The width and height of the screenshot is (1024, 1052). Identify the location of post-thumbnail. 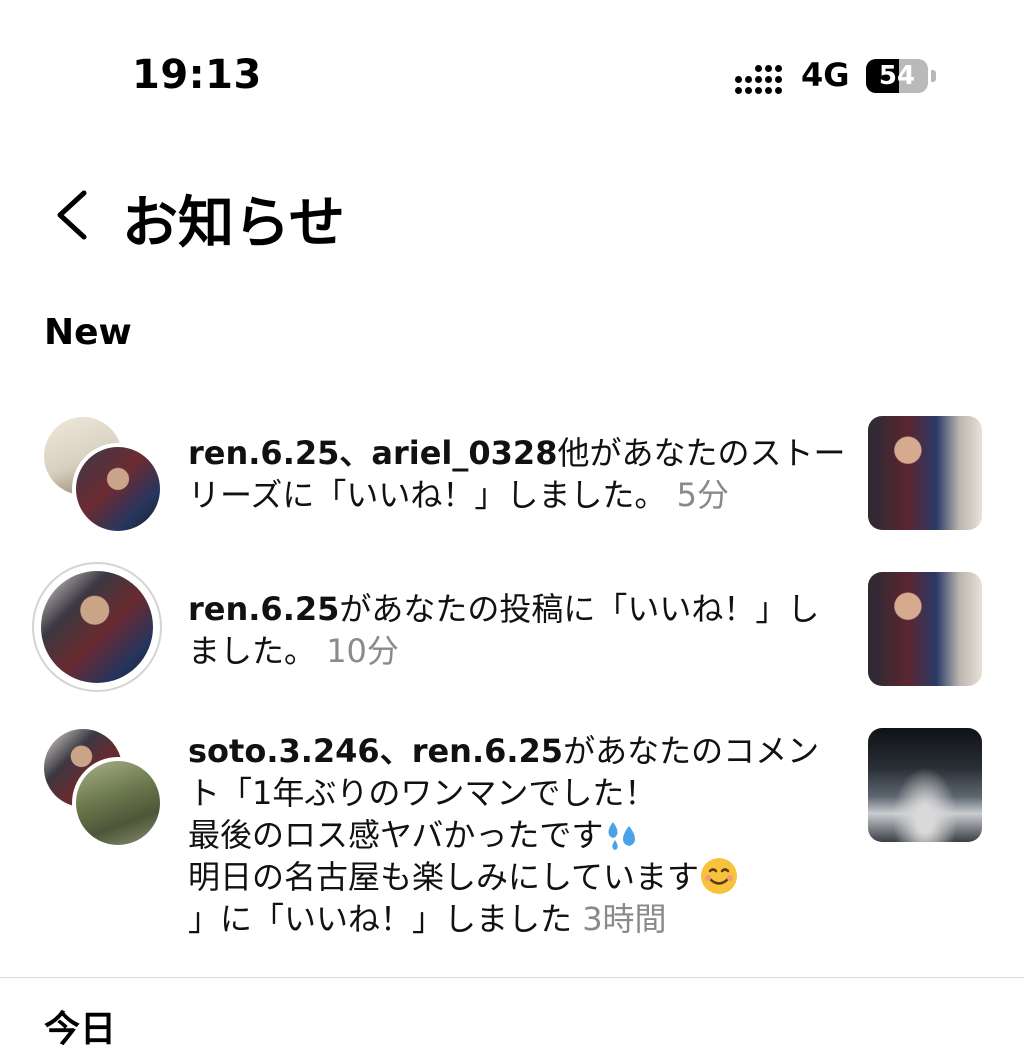
(925, 629).